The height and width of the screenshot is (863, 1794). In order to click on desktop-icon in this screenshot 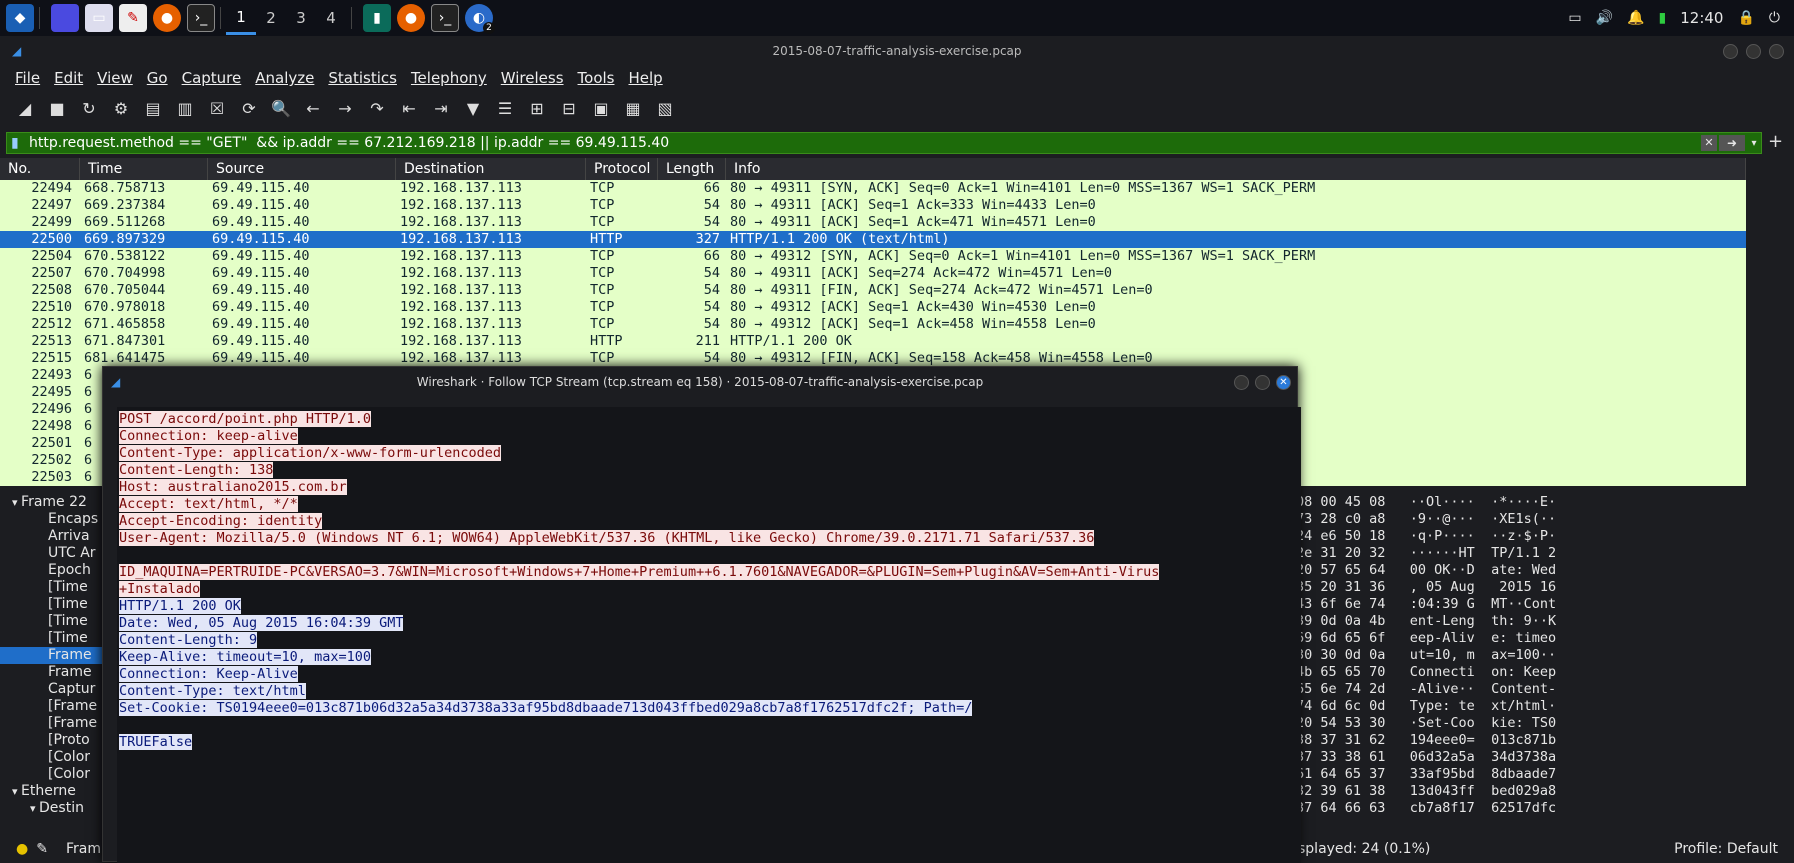, I will do `click(65, 18)`.